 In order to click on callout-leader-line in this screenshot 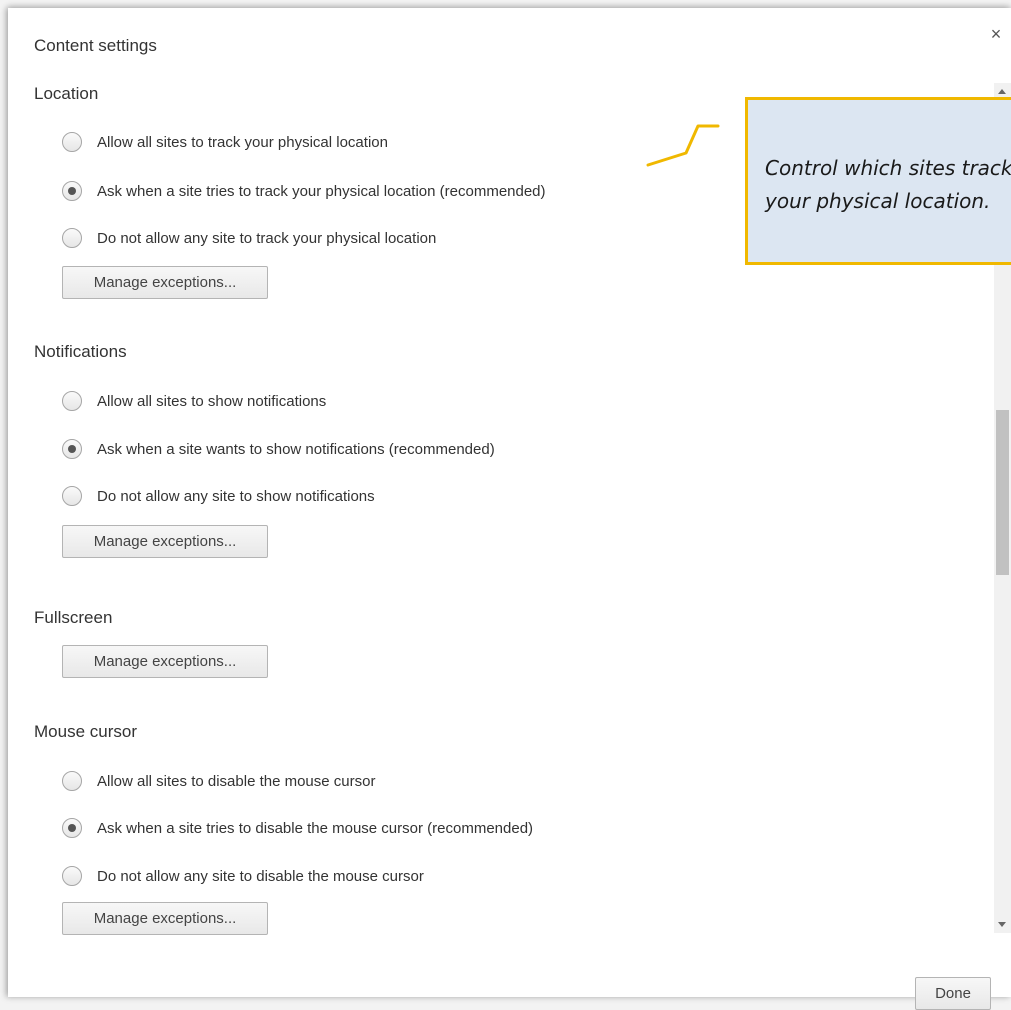, I will do `click(683, 145)`.